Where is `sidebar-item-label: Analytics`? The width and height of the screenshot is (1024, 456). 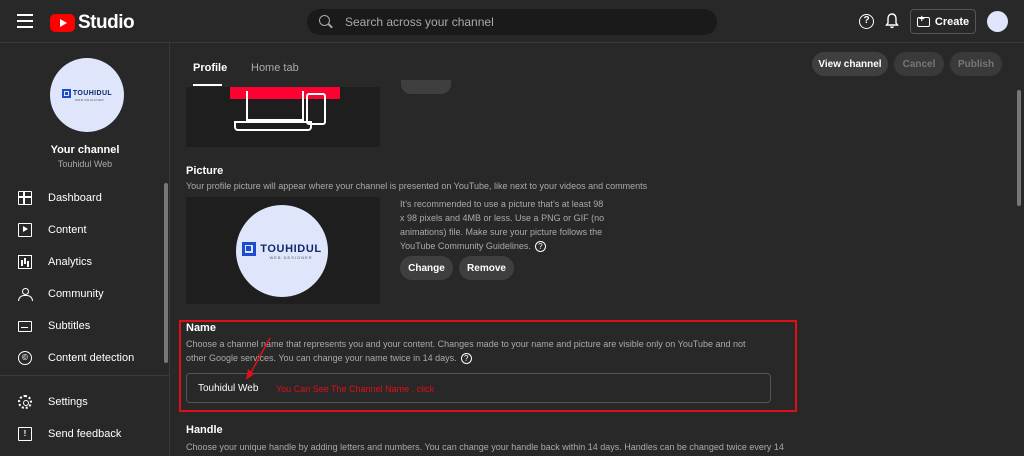
sidebar-item-label: Analytics is located at coordinates (70, 262).